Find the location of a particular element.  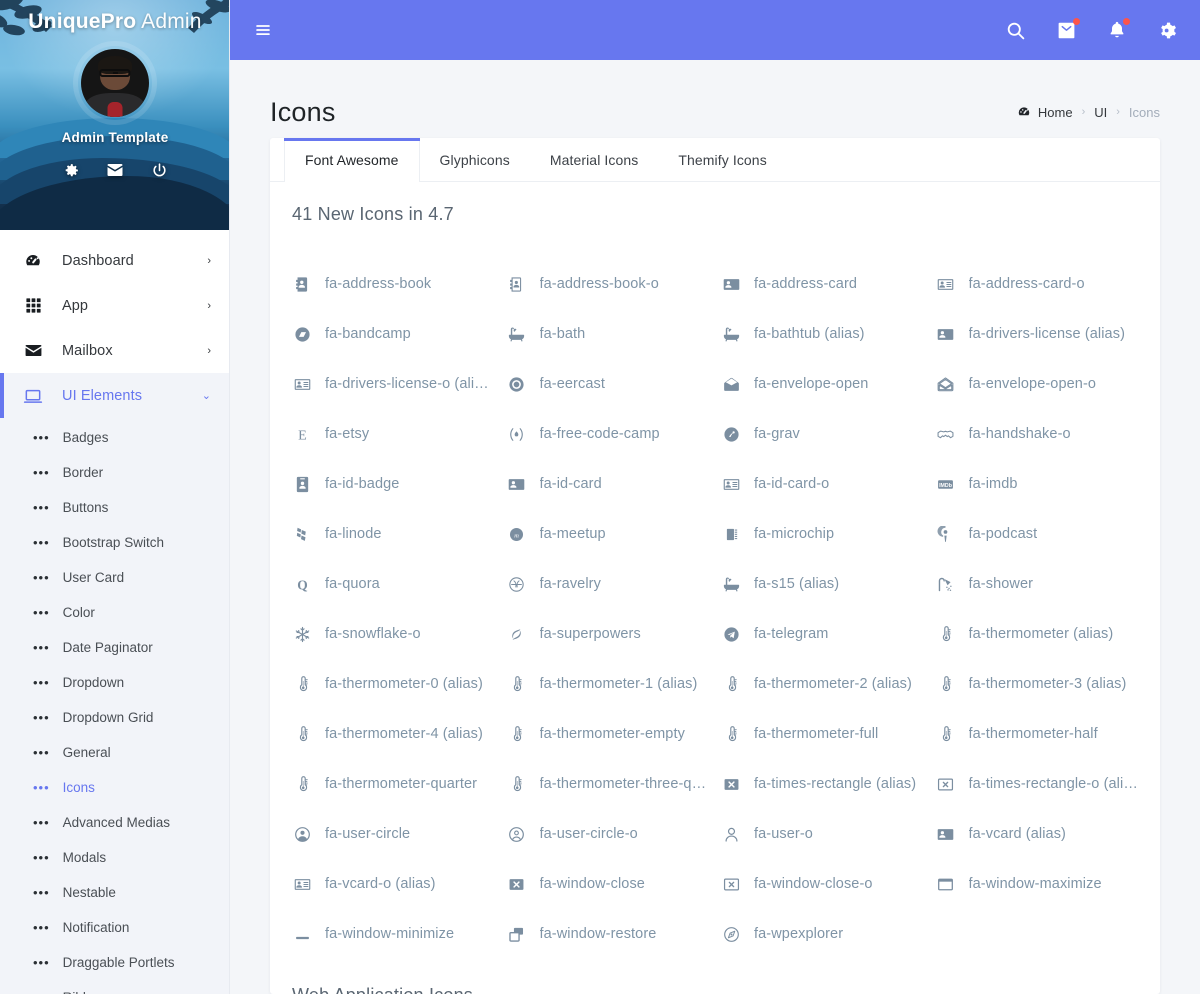

icon-cell: fa-handshake-o is located at coordinates (1037, 434).